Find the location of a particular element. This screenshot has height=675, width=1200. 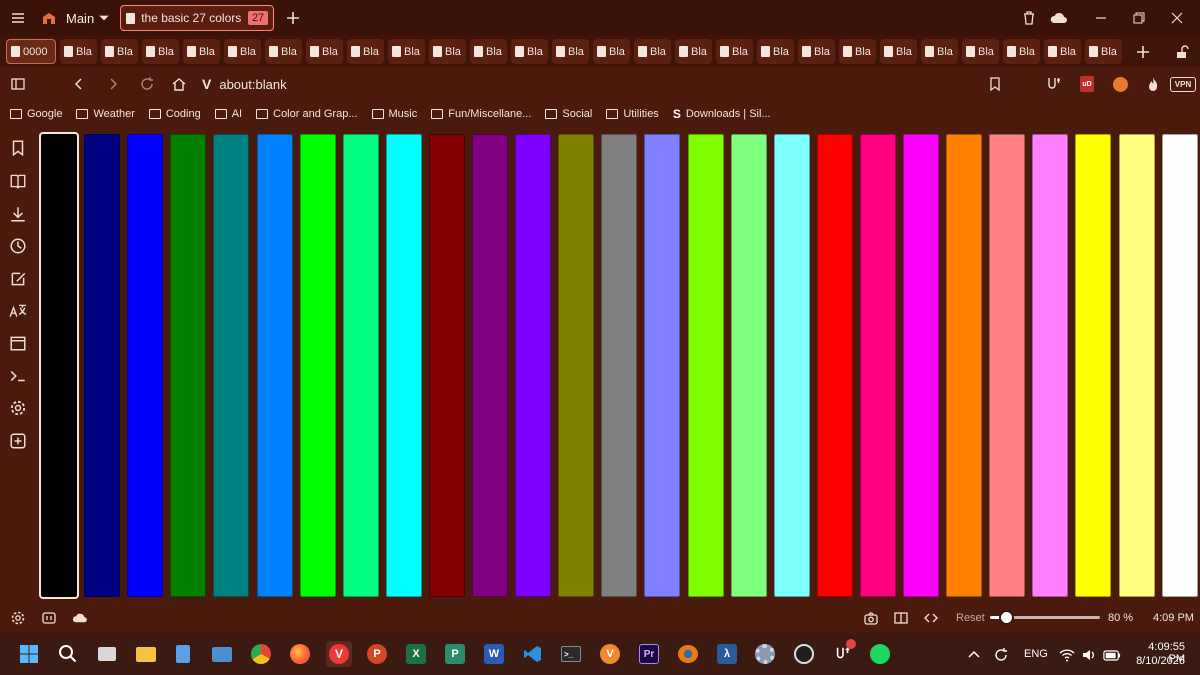

bookmark-item: AI is located at coordinates (228, 114).